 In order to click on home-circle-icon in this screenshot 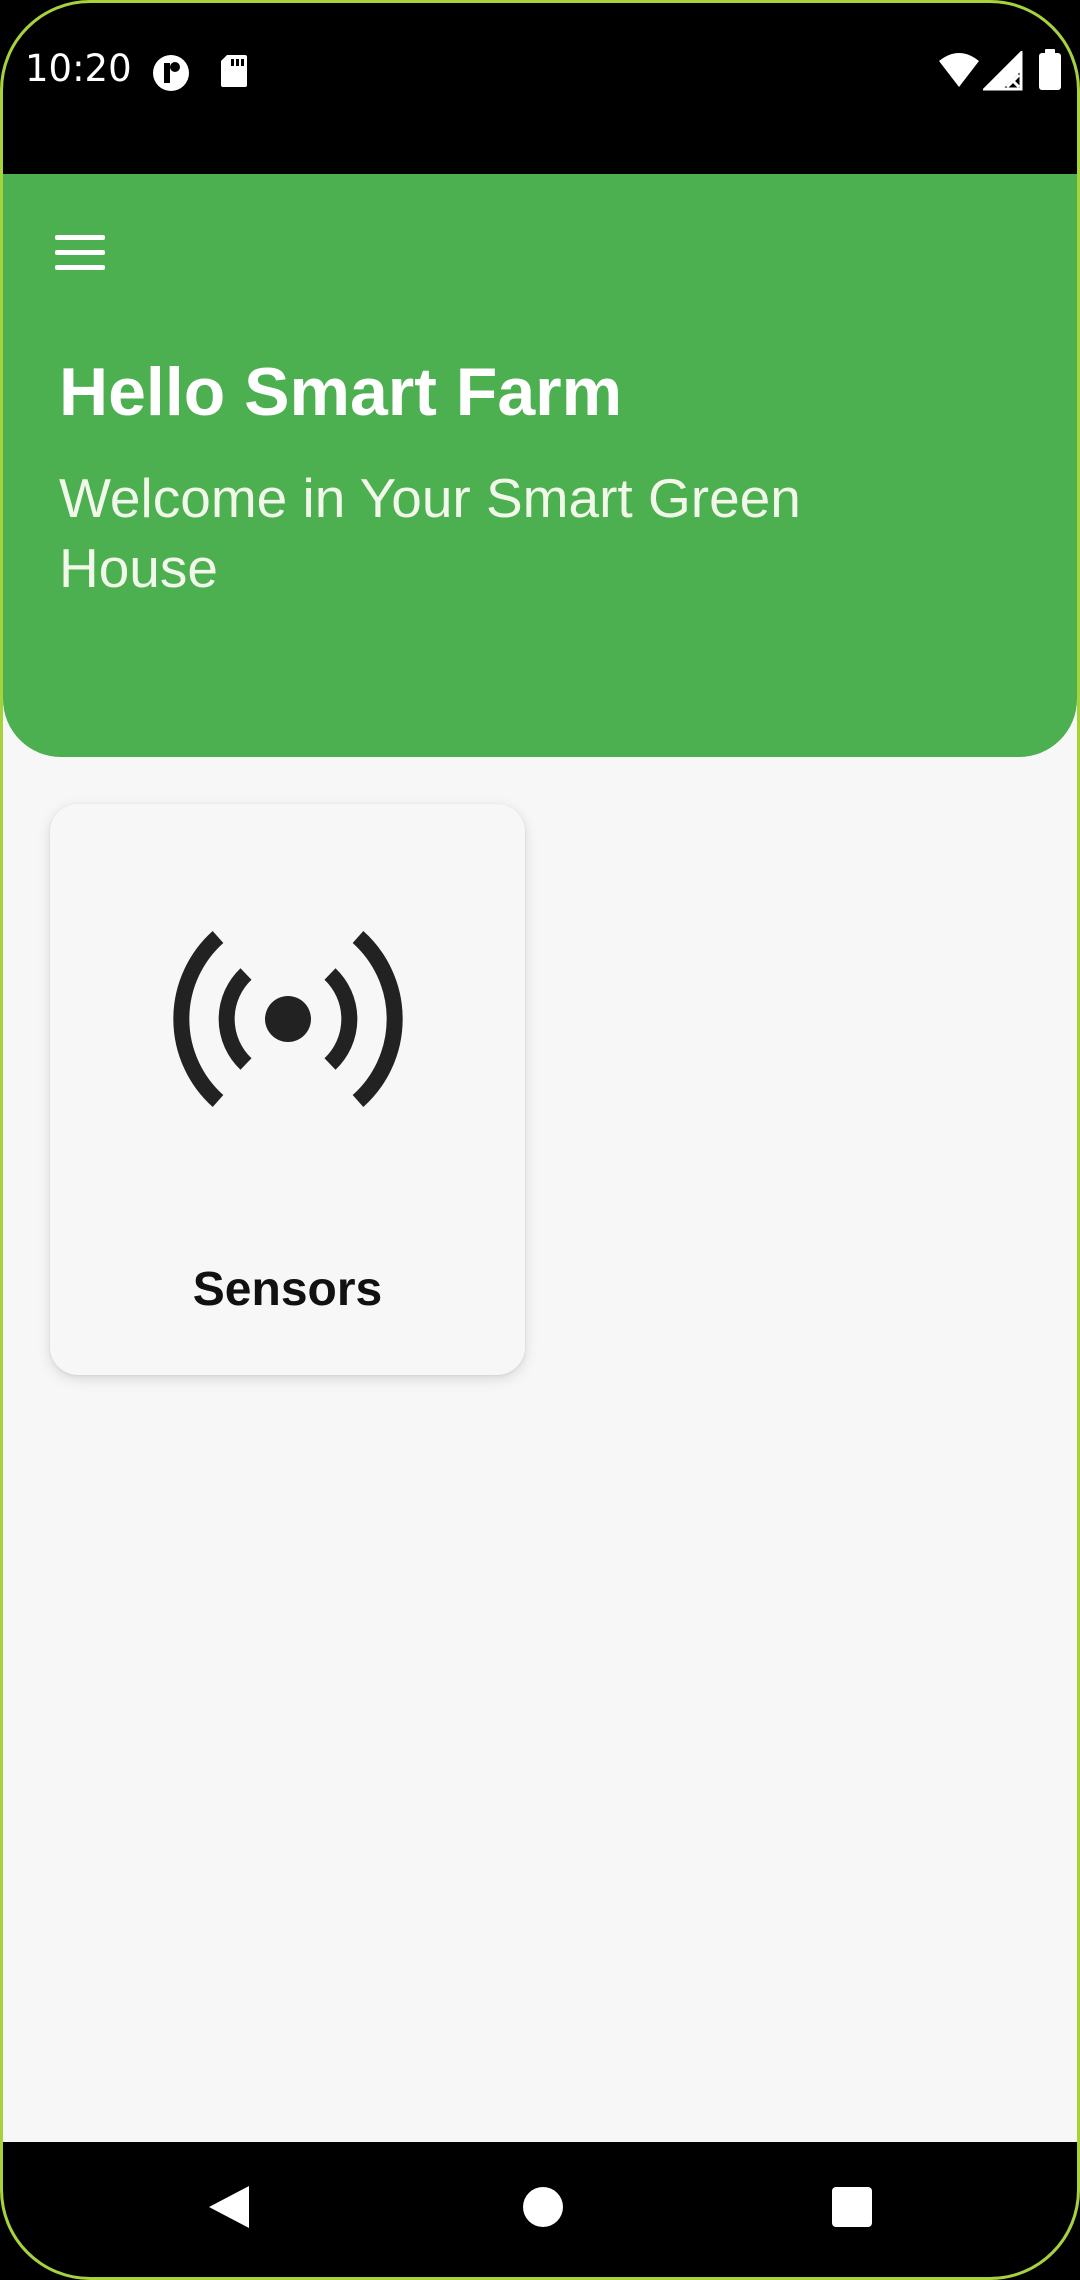, I will do `click(543, 2207)`.